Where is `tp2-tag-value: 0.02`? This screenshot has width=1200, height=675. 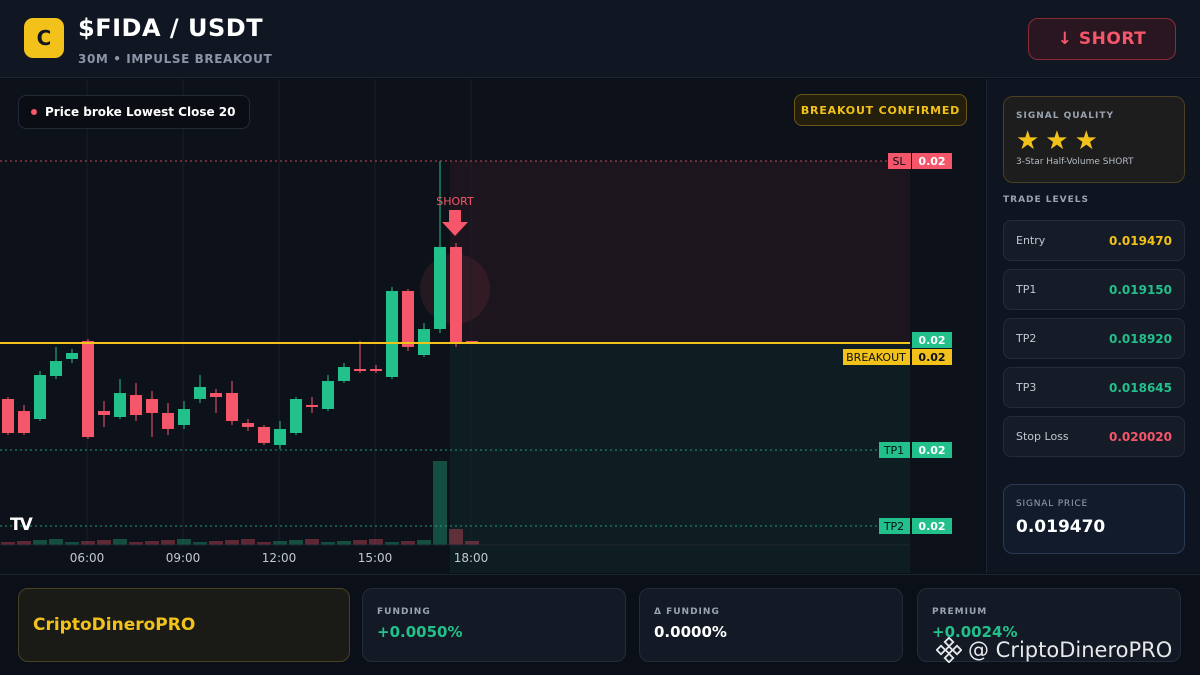 tp2-tag-value: 0.02 is located at coordinates (931, 526).